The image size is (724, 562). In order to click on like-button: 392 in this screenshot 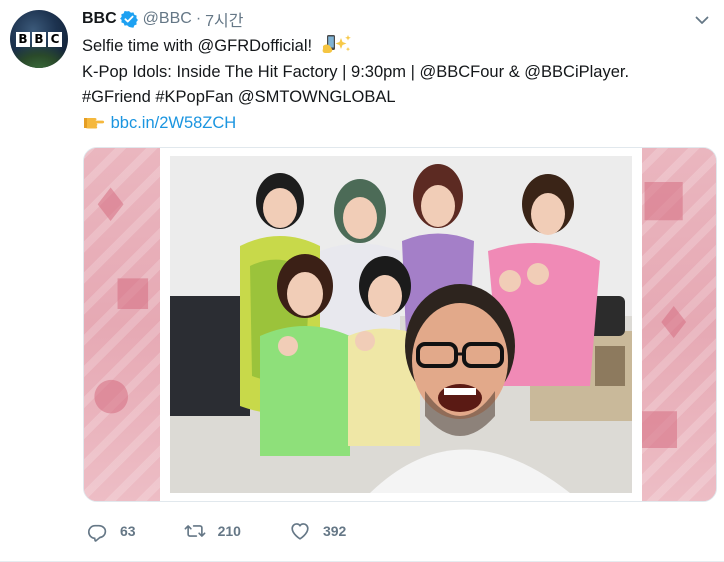, I will do `click(317, 531)`.